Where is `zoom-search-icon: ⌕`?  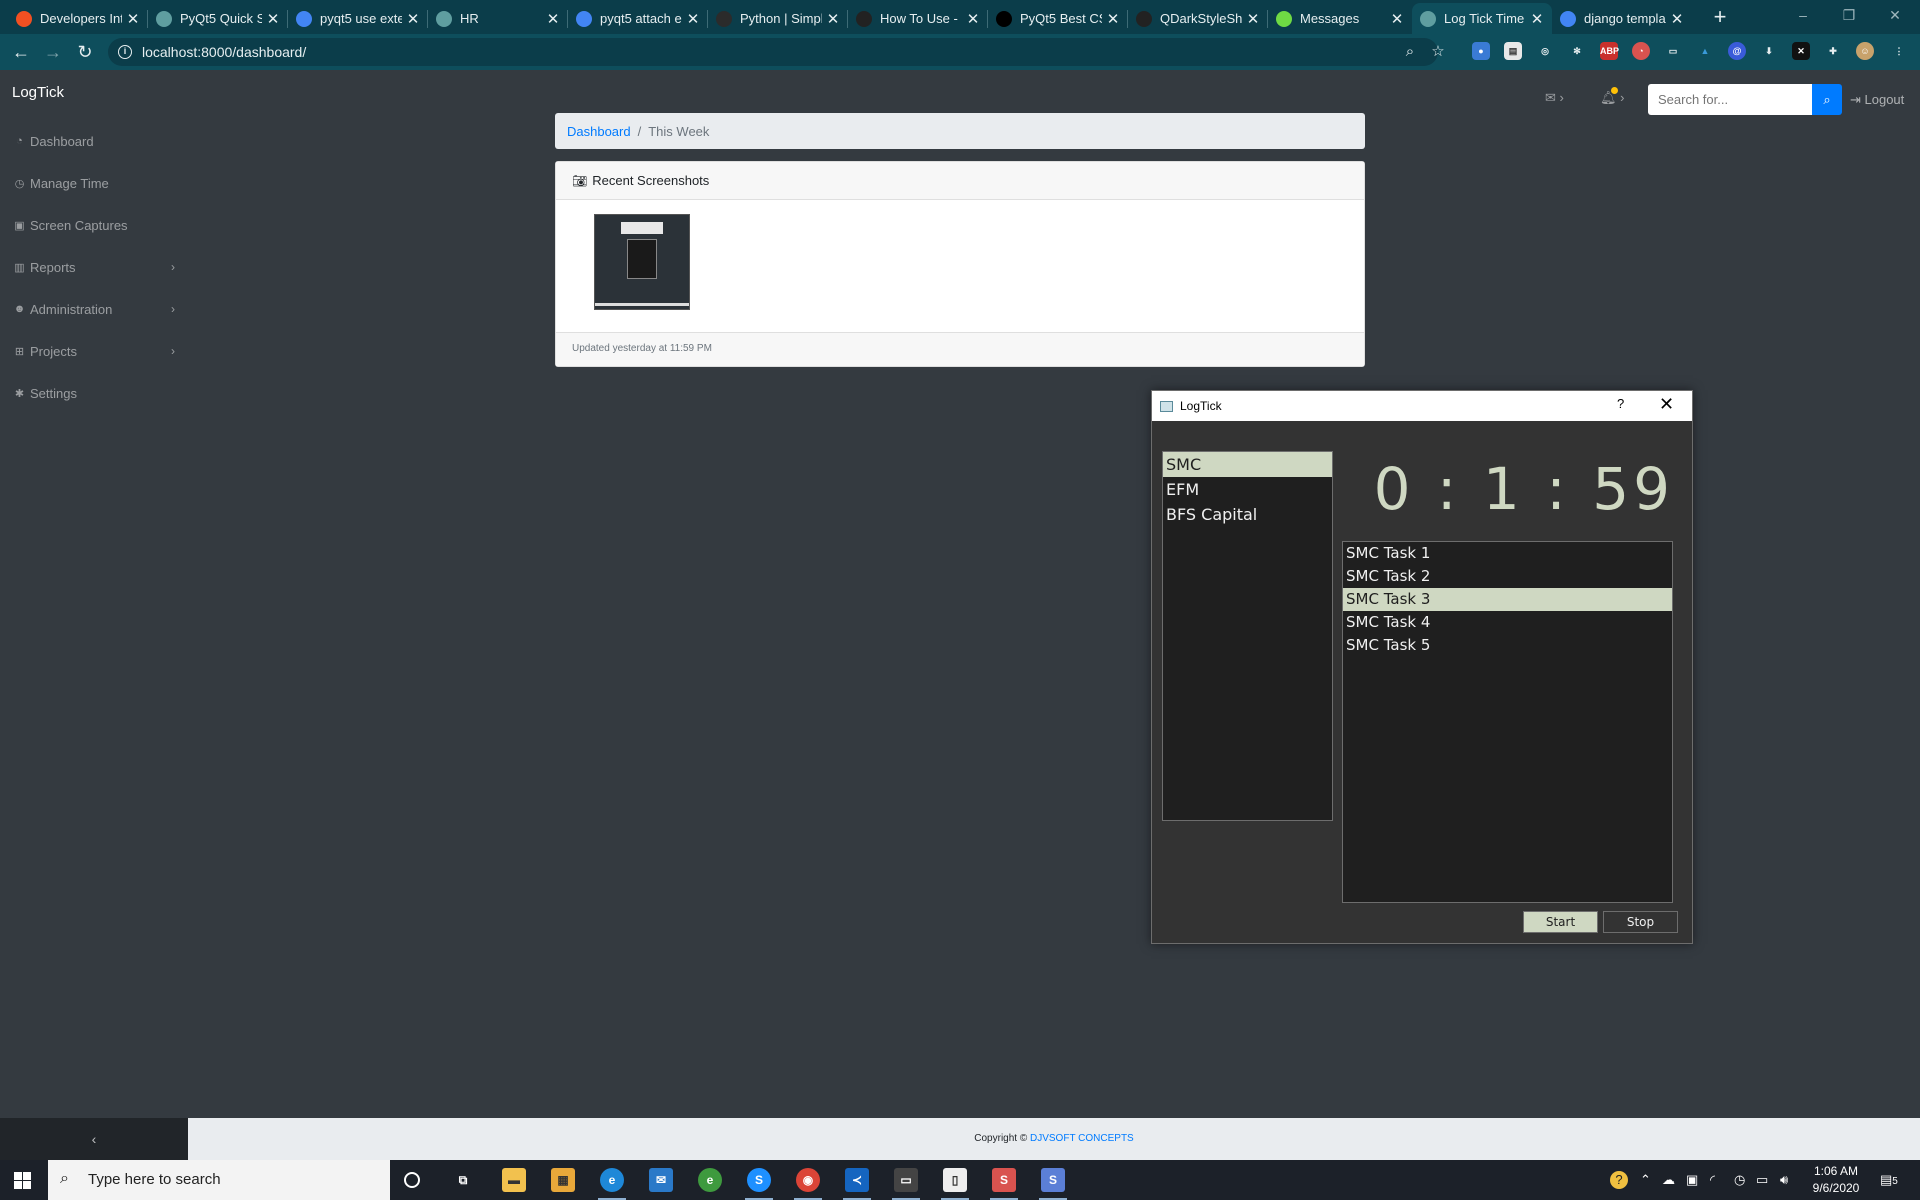 zoom-search-icon: ⌕ is located at coordinates (1410, 52).